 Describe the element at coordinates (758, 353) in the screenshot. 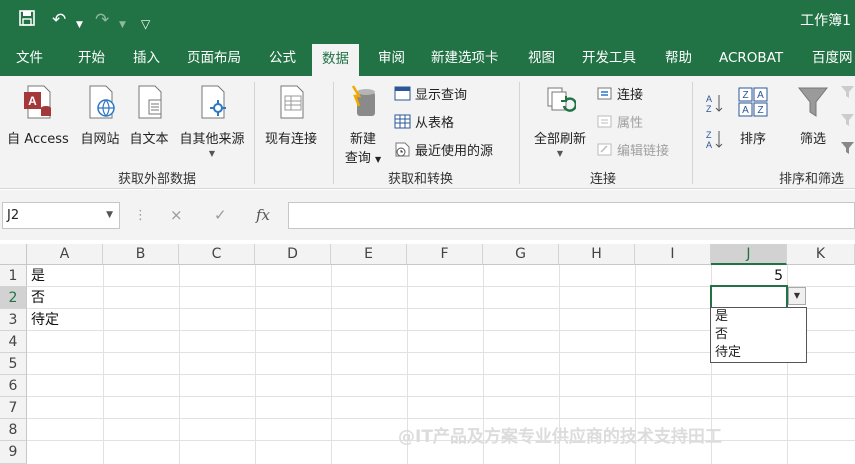

I see `dropdown-option-pending: 待定` at that location.